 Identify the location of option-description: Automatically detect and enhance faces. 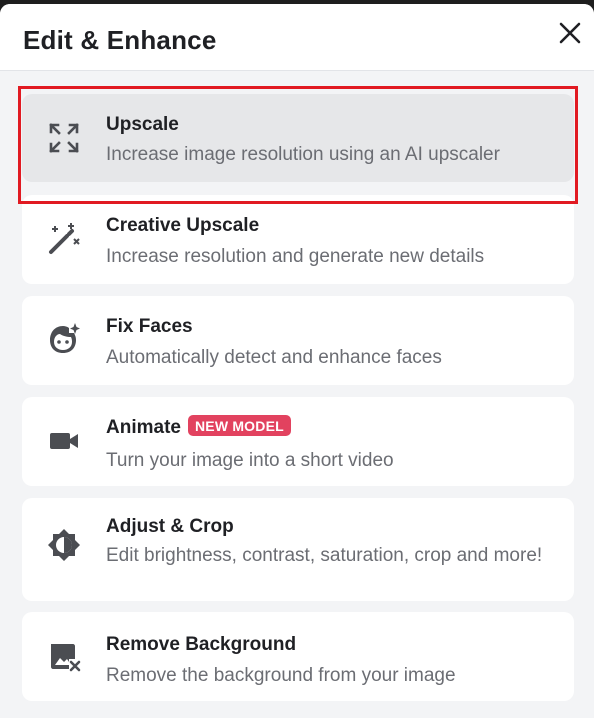
(274, 357).